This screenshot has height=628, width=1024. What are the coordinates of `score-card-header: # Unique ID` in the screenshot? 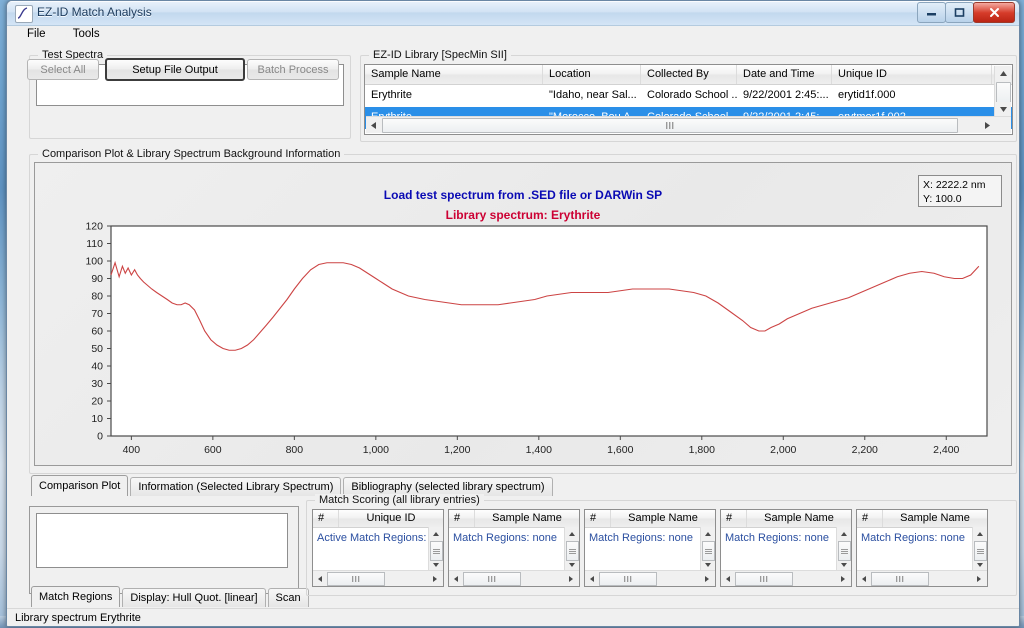 It's located at (378, 519).